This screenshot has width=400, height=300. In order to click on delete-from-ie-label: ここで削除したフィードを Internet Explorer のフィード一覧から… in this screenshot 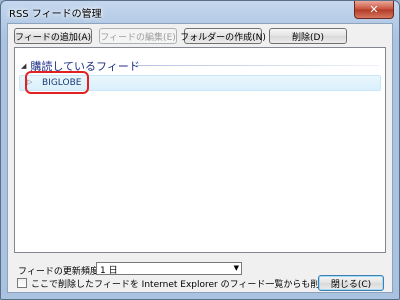, I will do `click(195, 283)`.